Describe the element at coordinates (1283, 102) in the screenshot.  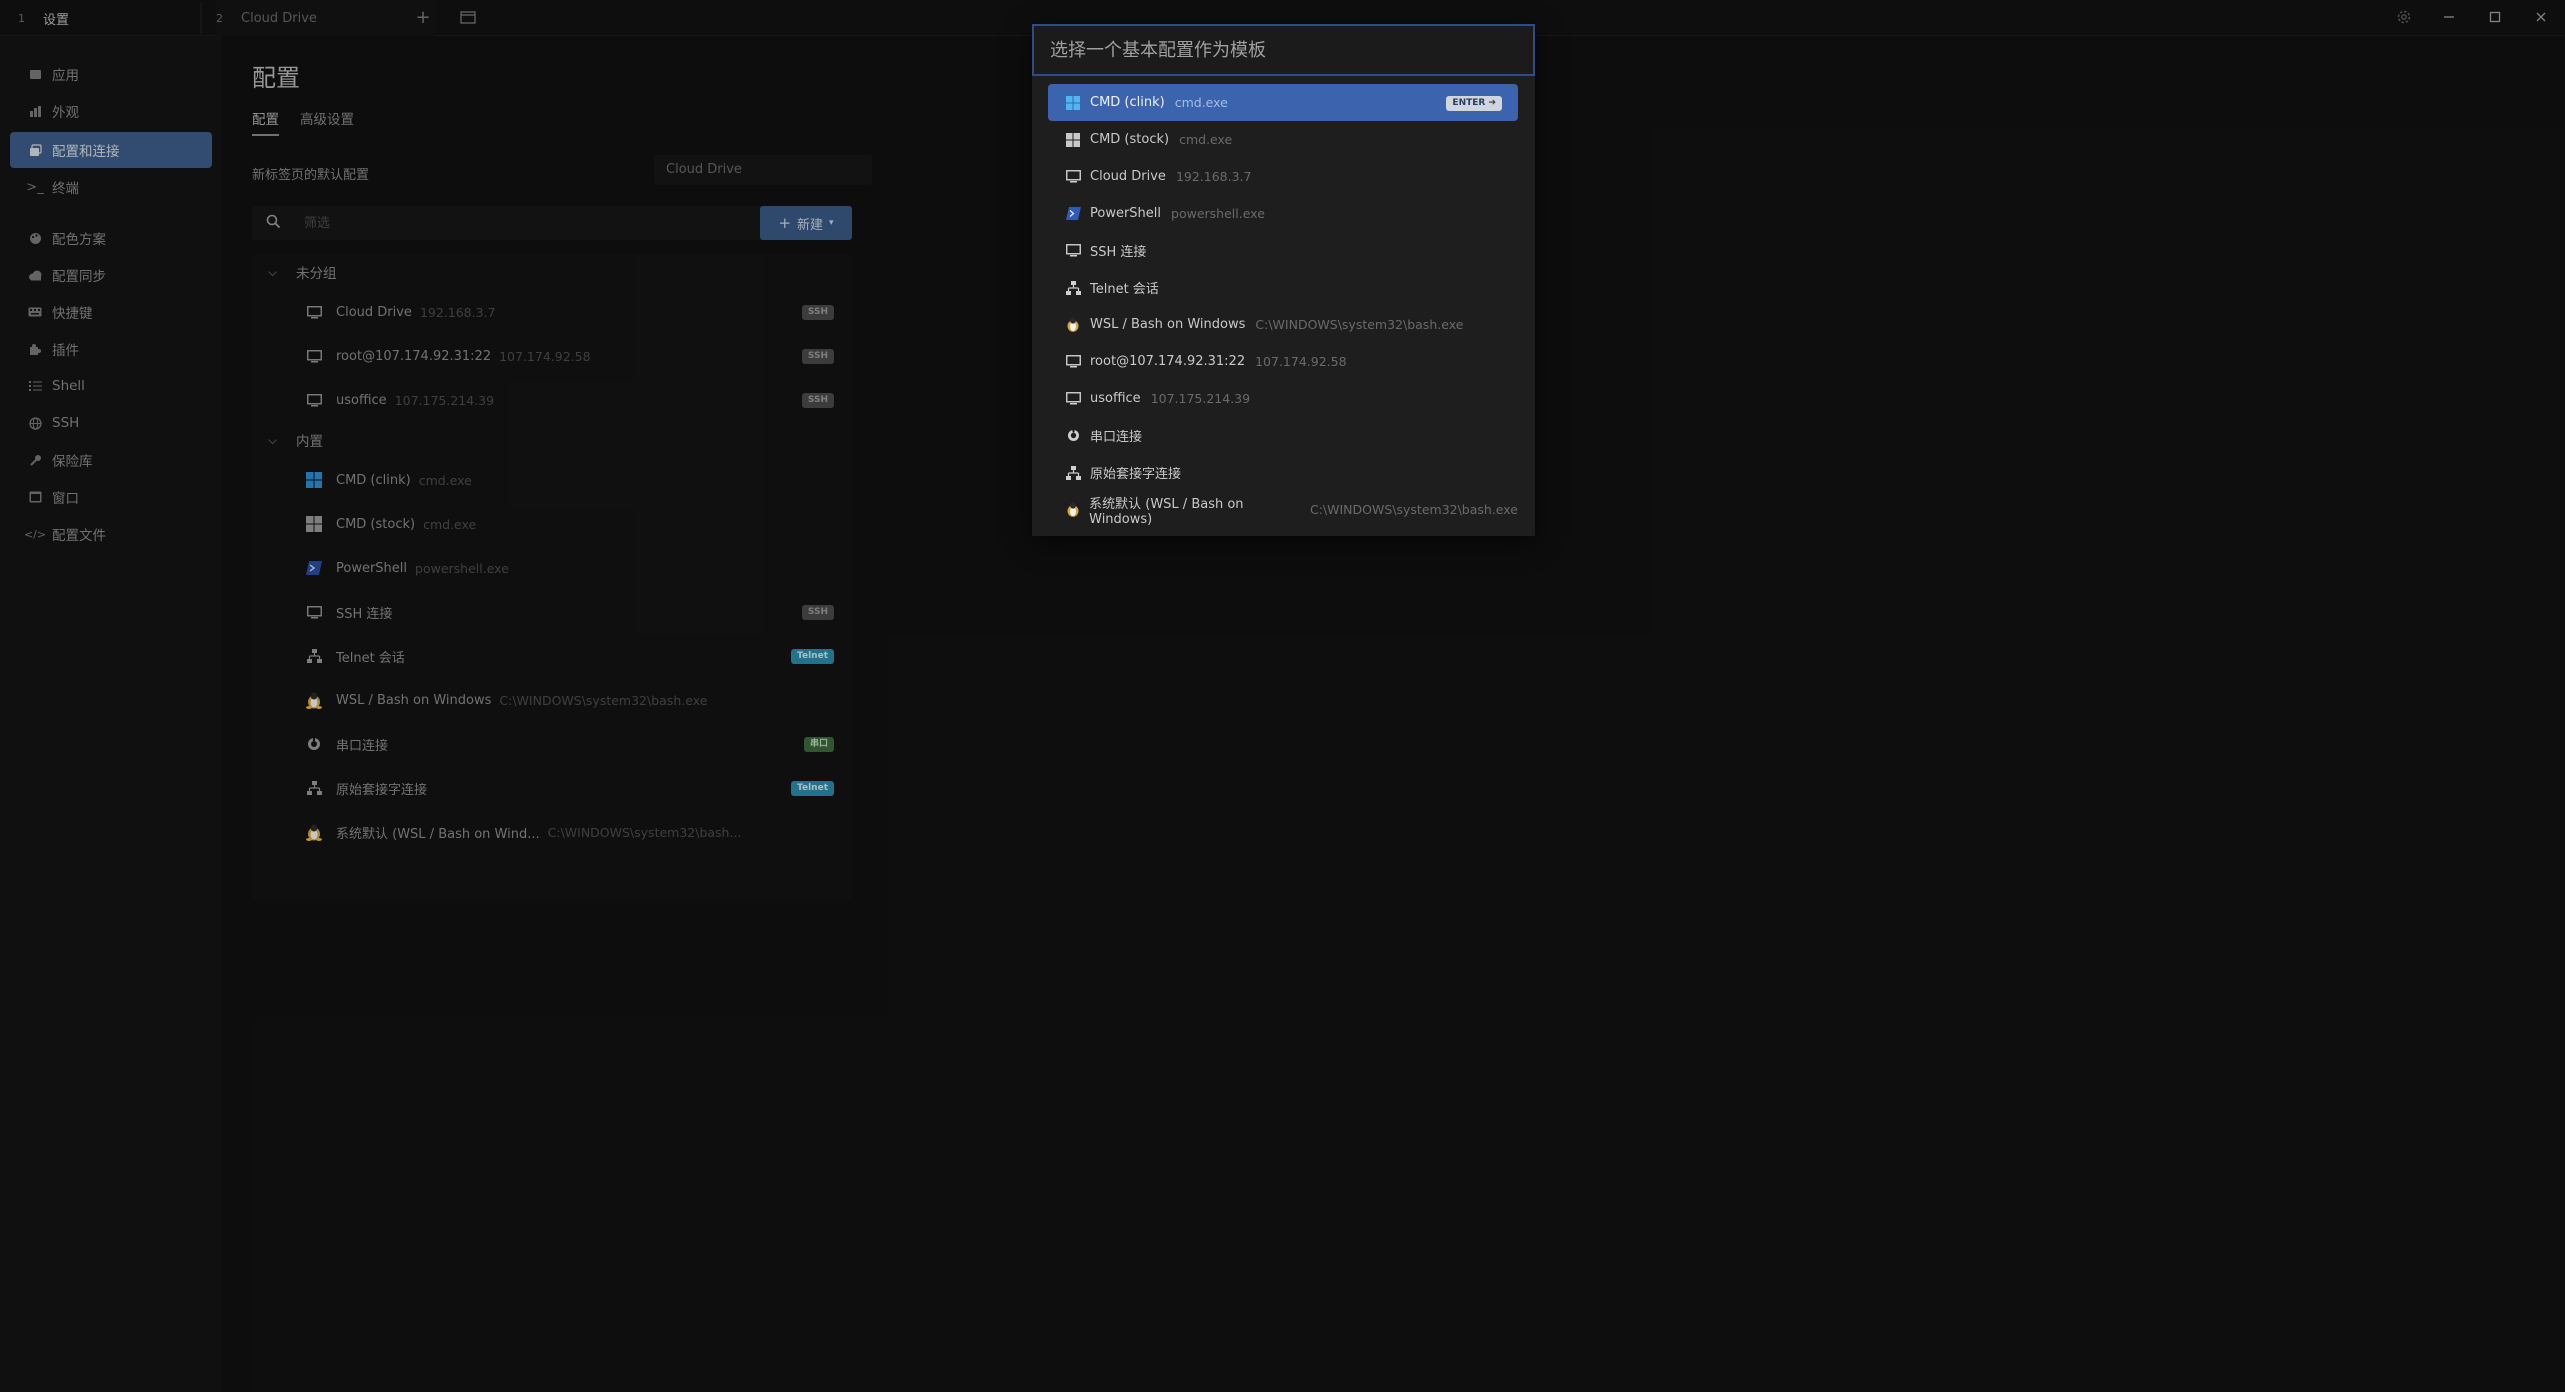
I see `picker-item: CMD (clink) cmd.exe ENTER ➔` at that location.